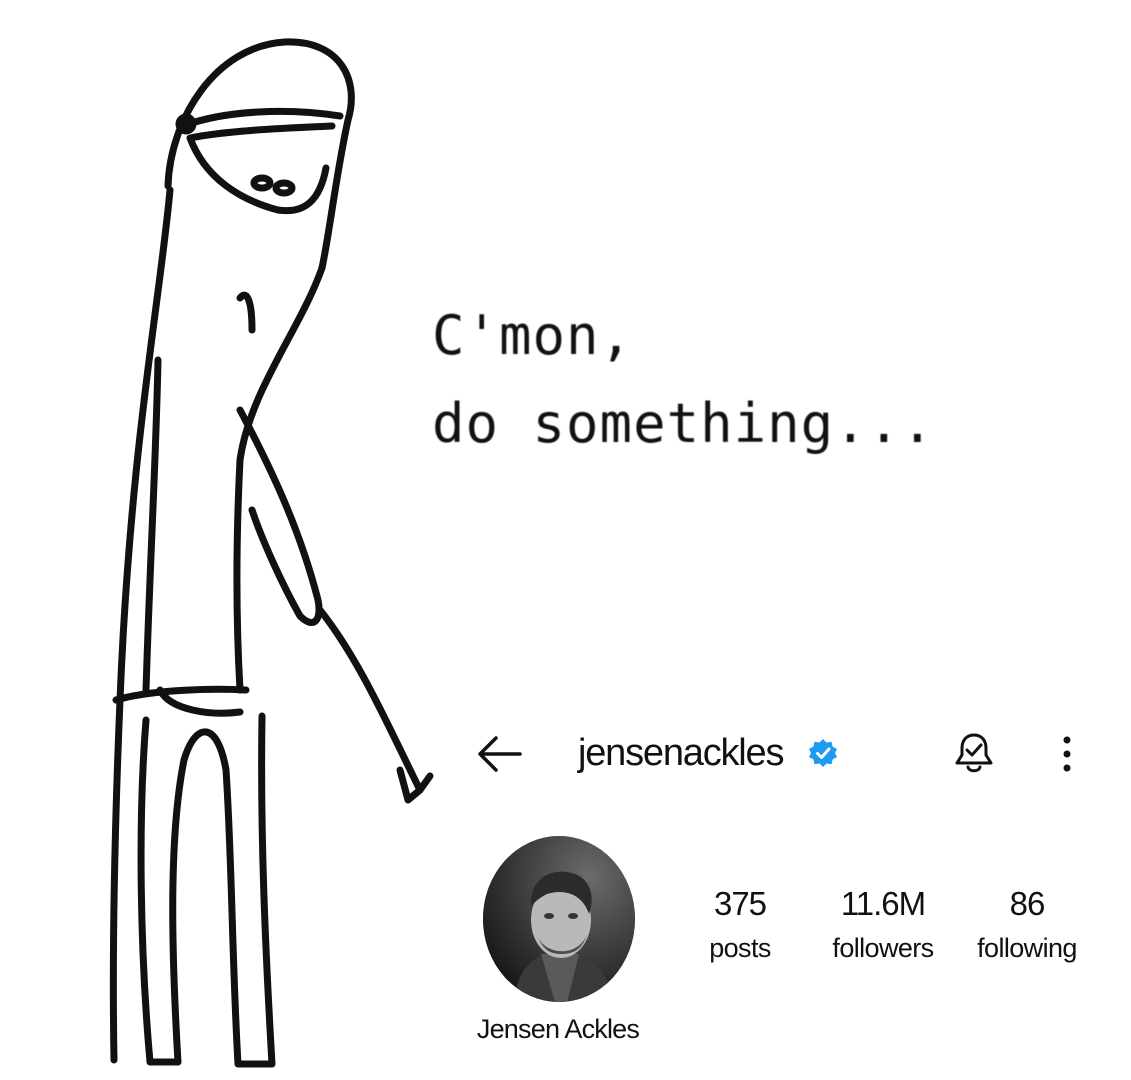 This screenshot has width=1131, height=1080. I want to click on stat-followers: 11.6M followers, so click(883, 926).